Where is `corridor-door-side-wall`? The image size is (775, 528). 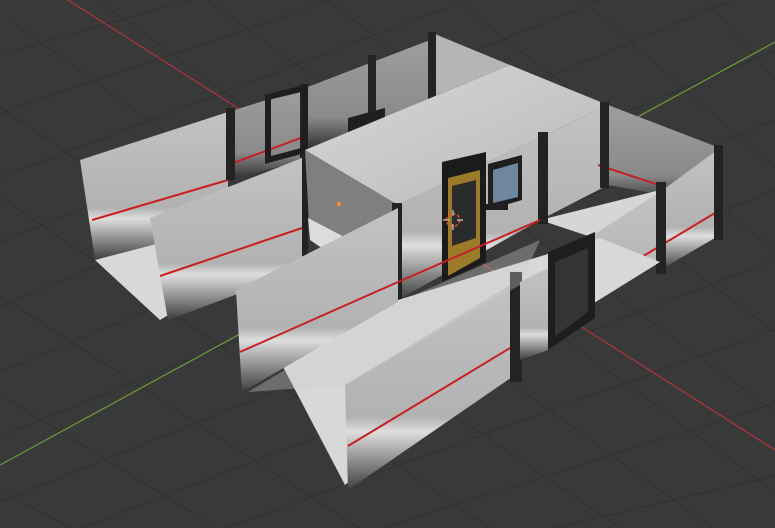 corridor-door-side-wall is located at coordinates (534, 314).